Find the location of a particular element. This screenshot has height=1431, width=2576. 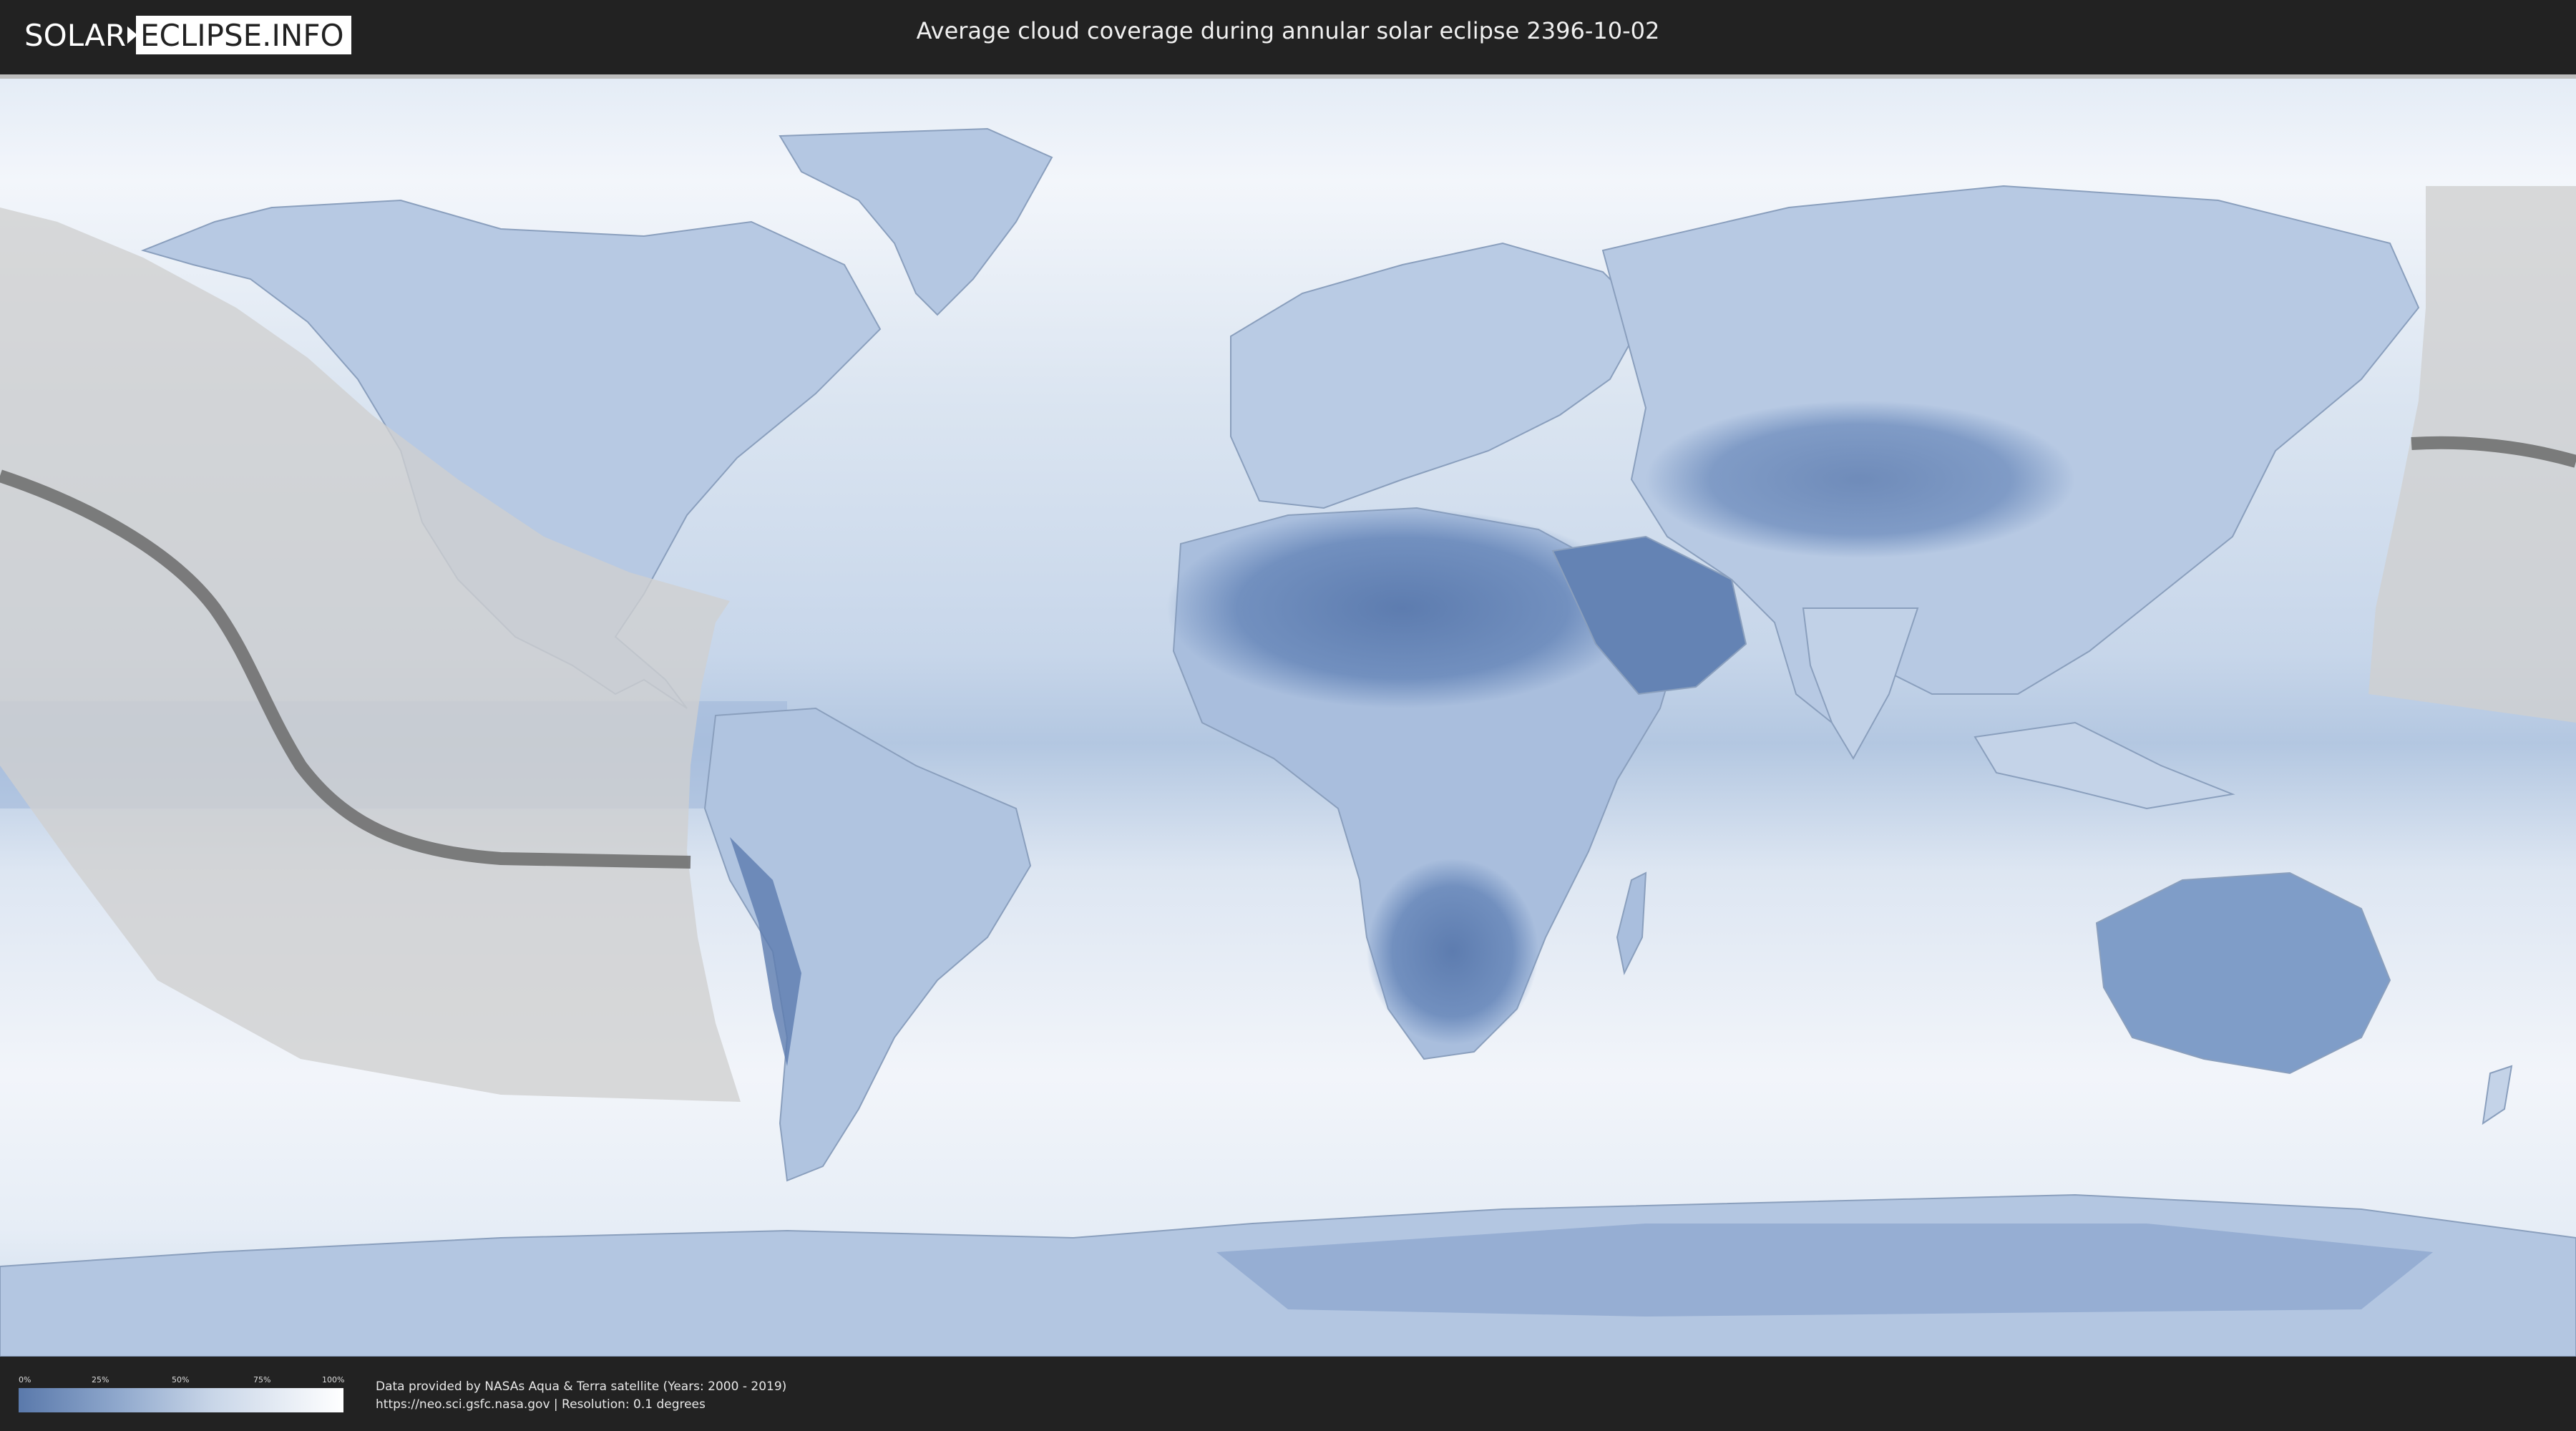

southern-africa-clear-sky is located at coordinates (1452, 952).